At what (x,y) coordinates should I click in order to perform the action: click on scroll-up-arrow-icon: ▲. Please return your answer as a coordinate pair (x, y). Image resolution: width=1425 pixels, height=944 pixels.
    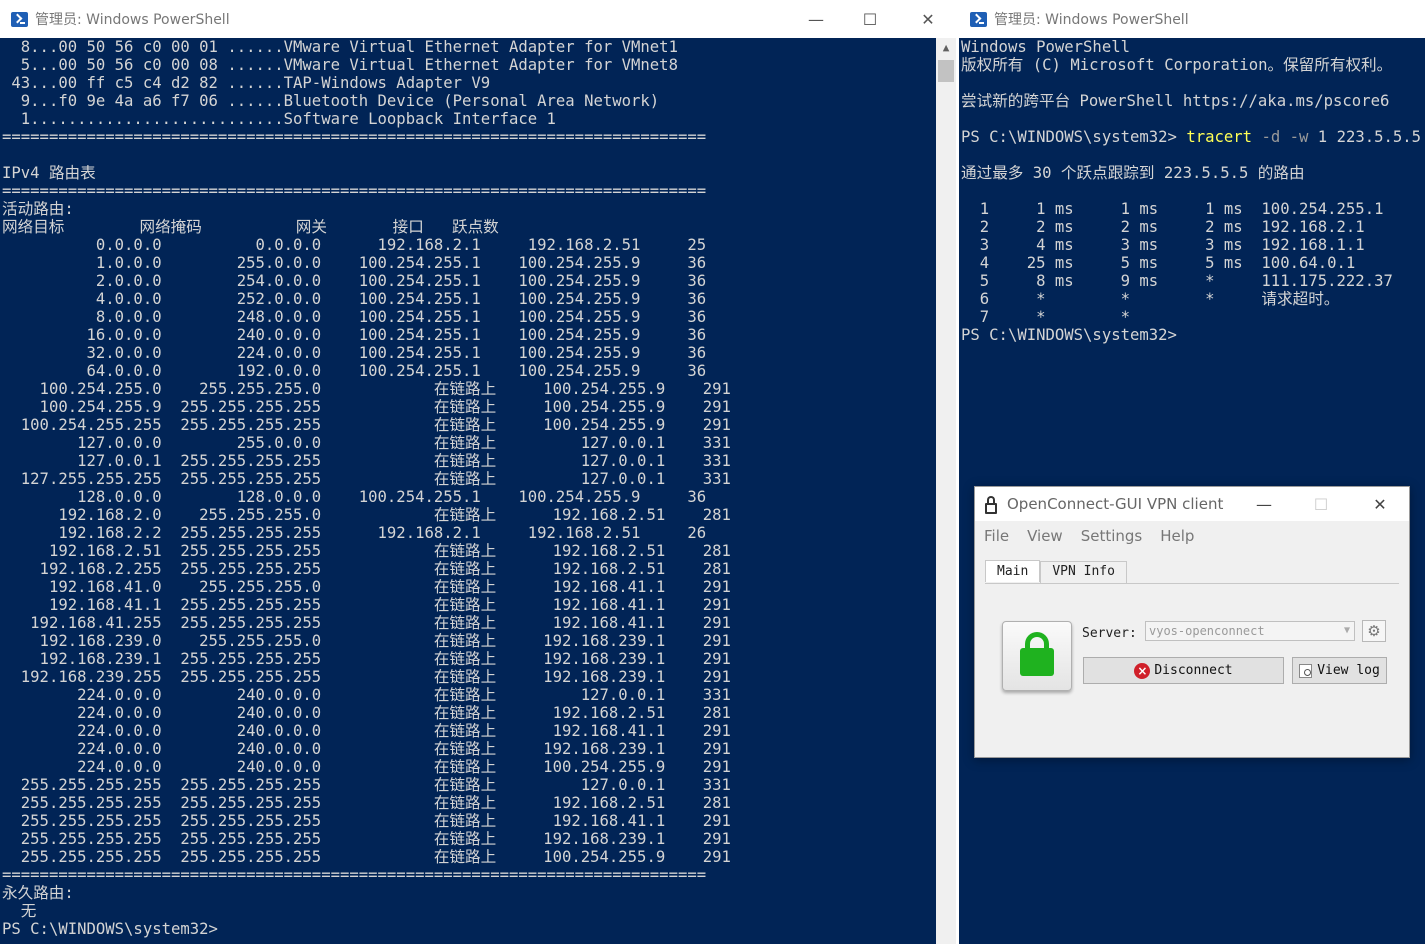
    Looking at the image, I should click on (946, 48).